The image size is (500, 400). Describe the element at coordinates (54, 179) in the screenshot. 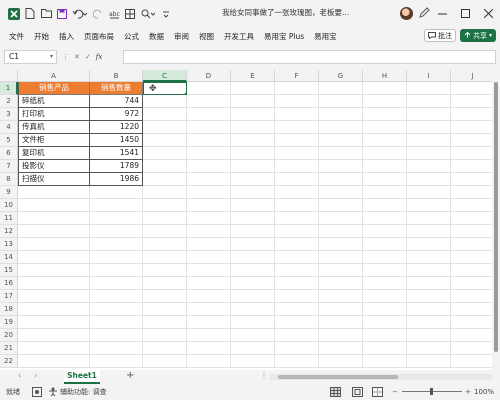

I see `product-cell: 扫描仪` at that location.